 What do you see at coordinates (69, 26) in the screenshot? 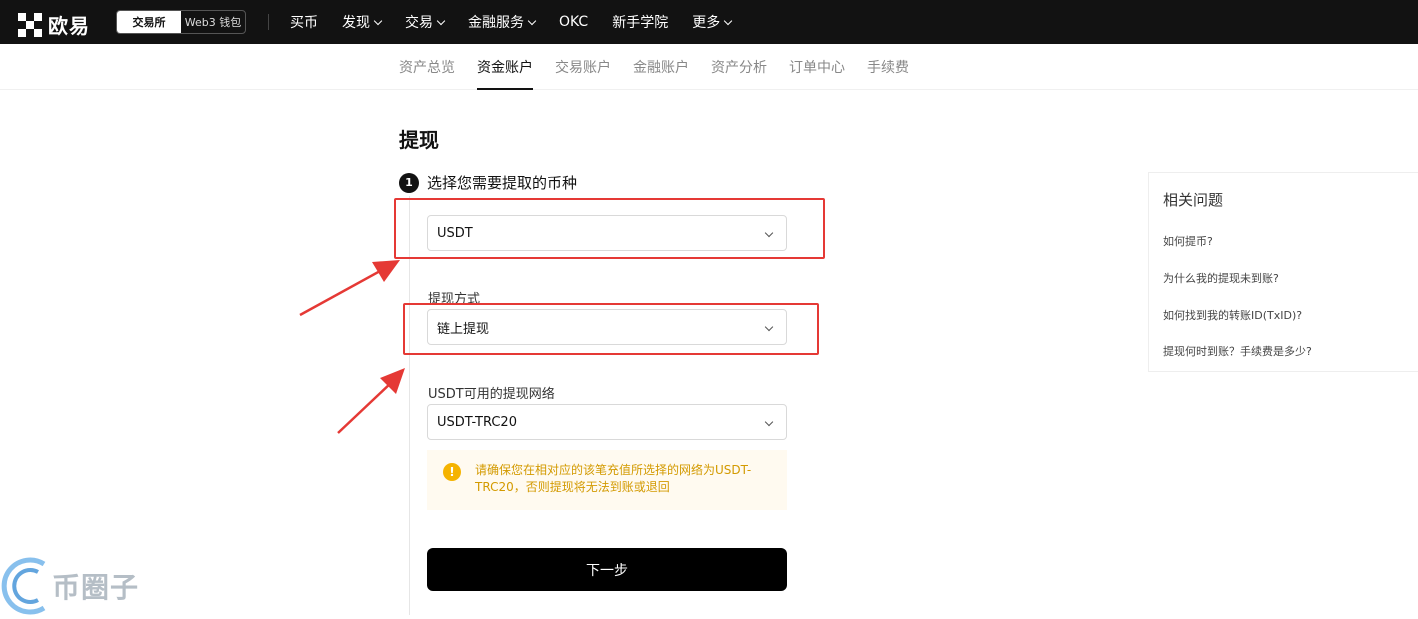
I see `logo-text: 欧易` at bounding box center [69, 26].